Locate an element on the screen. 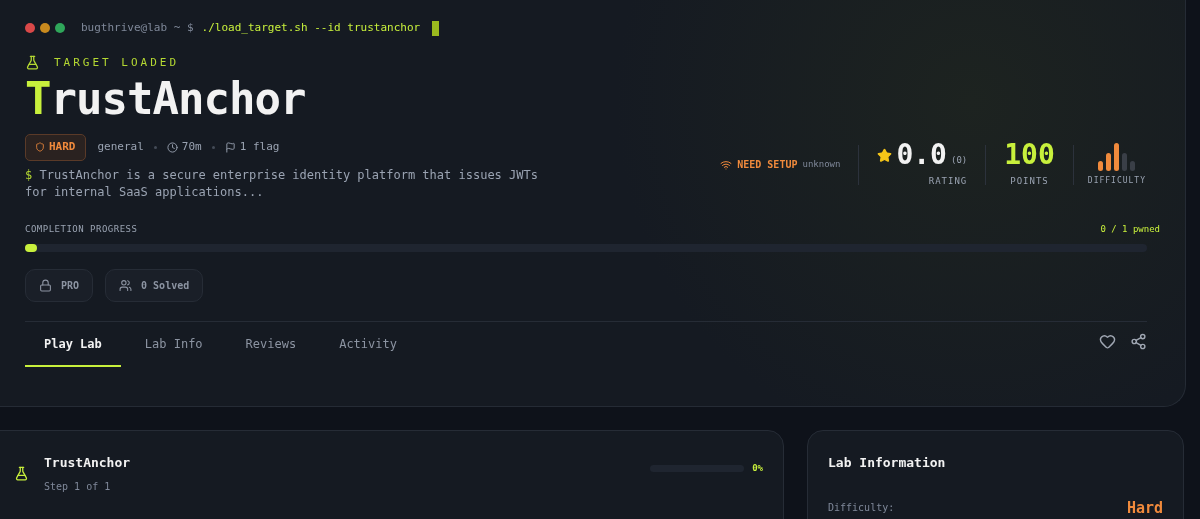 The width and height of the screenshot is (1200, 519). progress-reading: 0 / 1 pwned is located at coordinates (1130, 229).